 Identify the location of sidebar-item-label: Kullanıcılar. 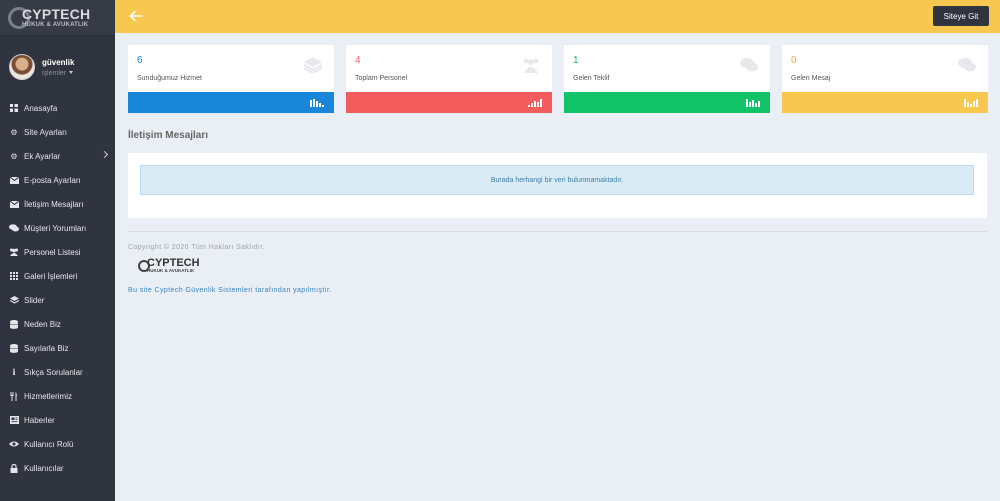
(44, 468).